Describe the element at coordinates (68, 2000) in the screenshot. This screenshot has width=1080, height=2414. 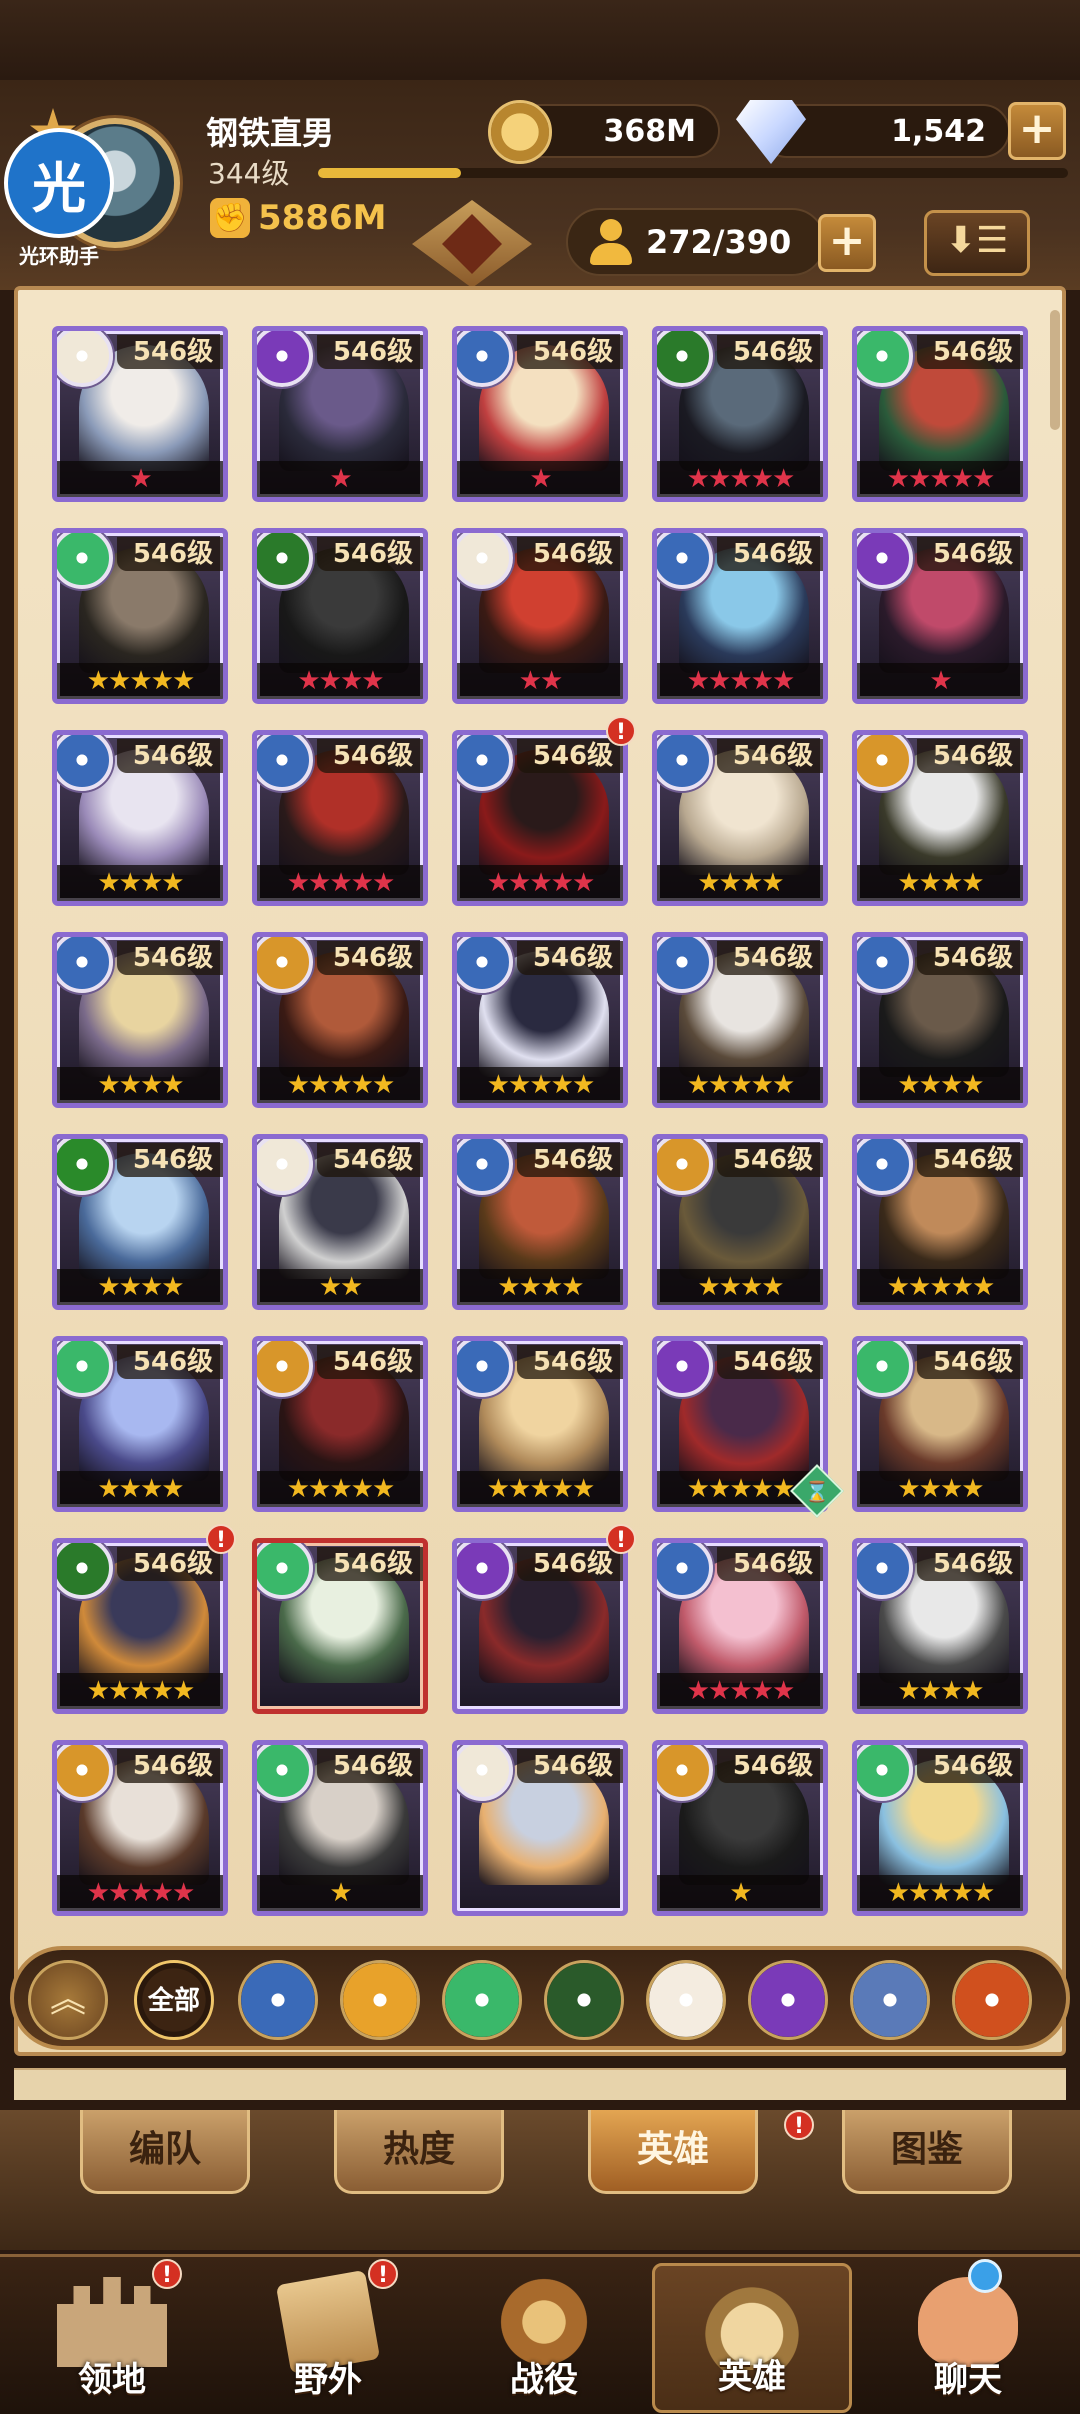
I see `collapse-up-button: ︽` at that location.